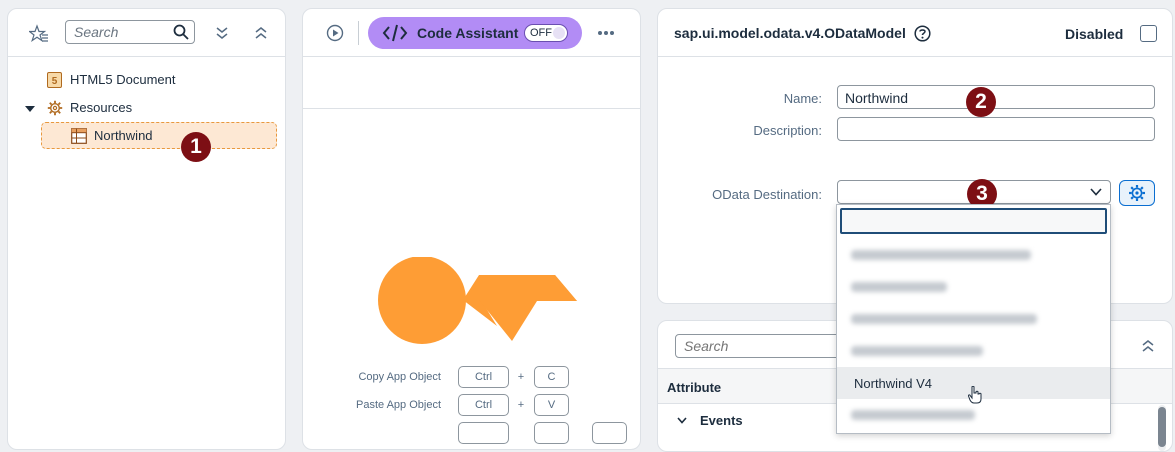  I want to click on expand-all-icon, so click(222, 33).